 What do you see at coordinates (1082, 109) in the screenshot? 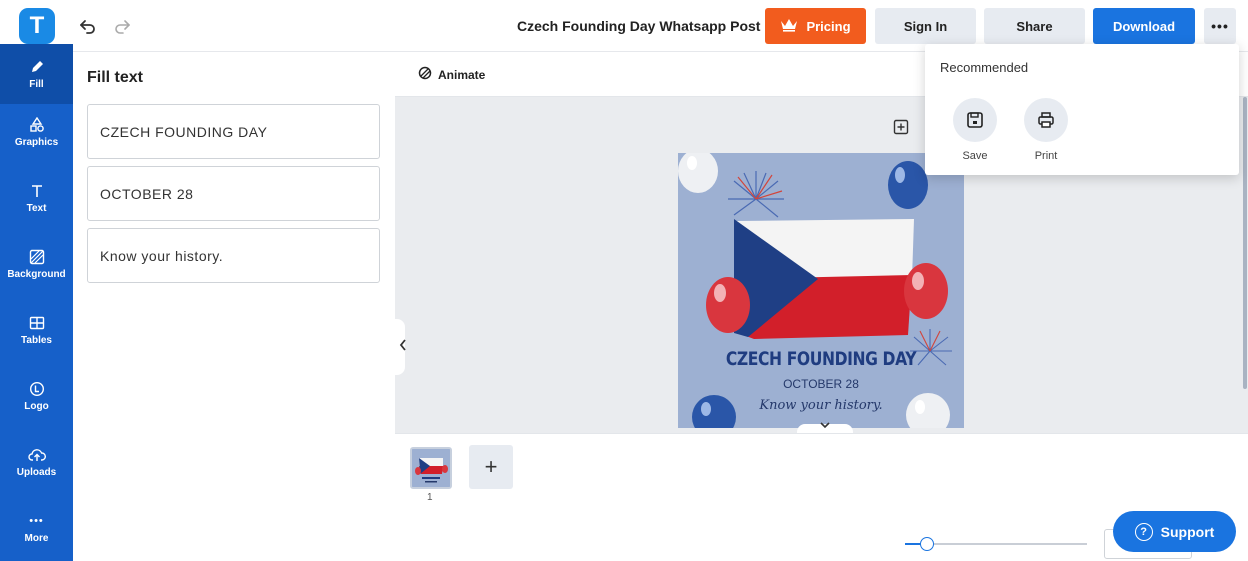
I see `more-options-dropdown: Recommended Save Print` at bounding box center [1082, 109].